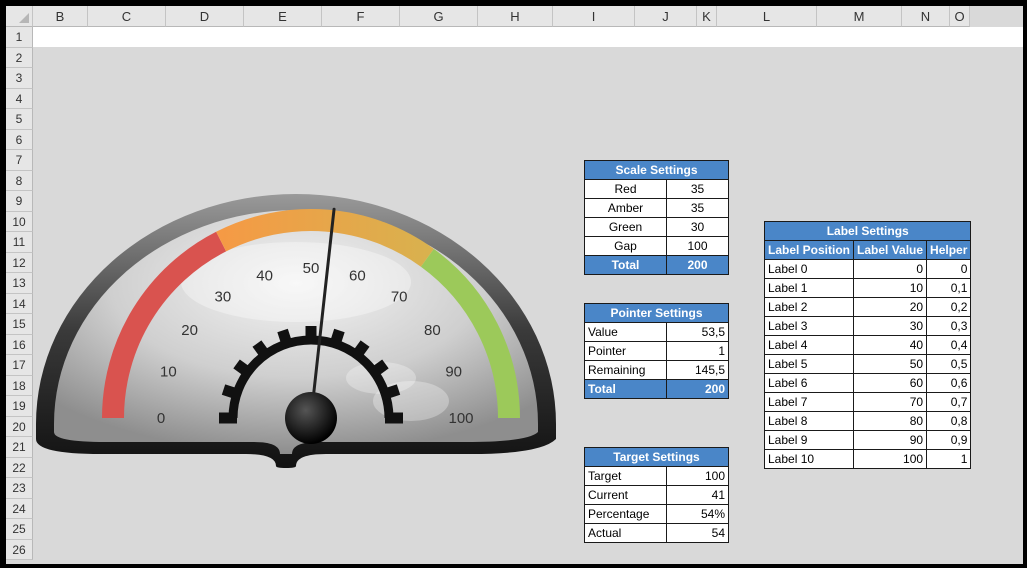  I want to click on table-row: Label 6 60 0,6, so click(867, 383).